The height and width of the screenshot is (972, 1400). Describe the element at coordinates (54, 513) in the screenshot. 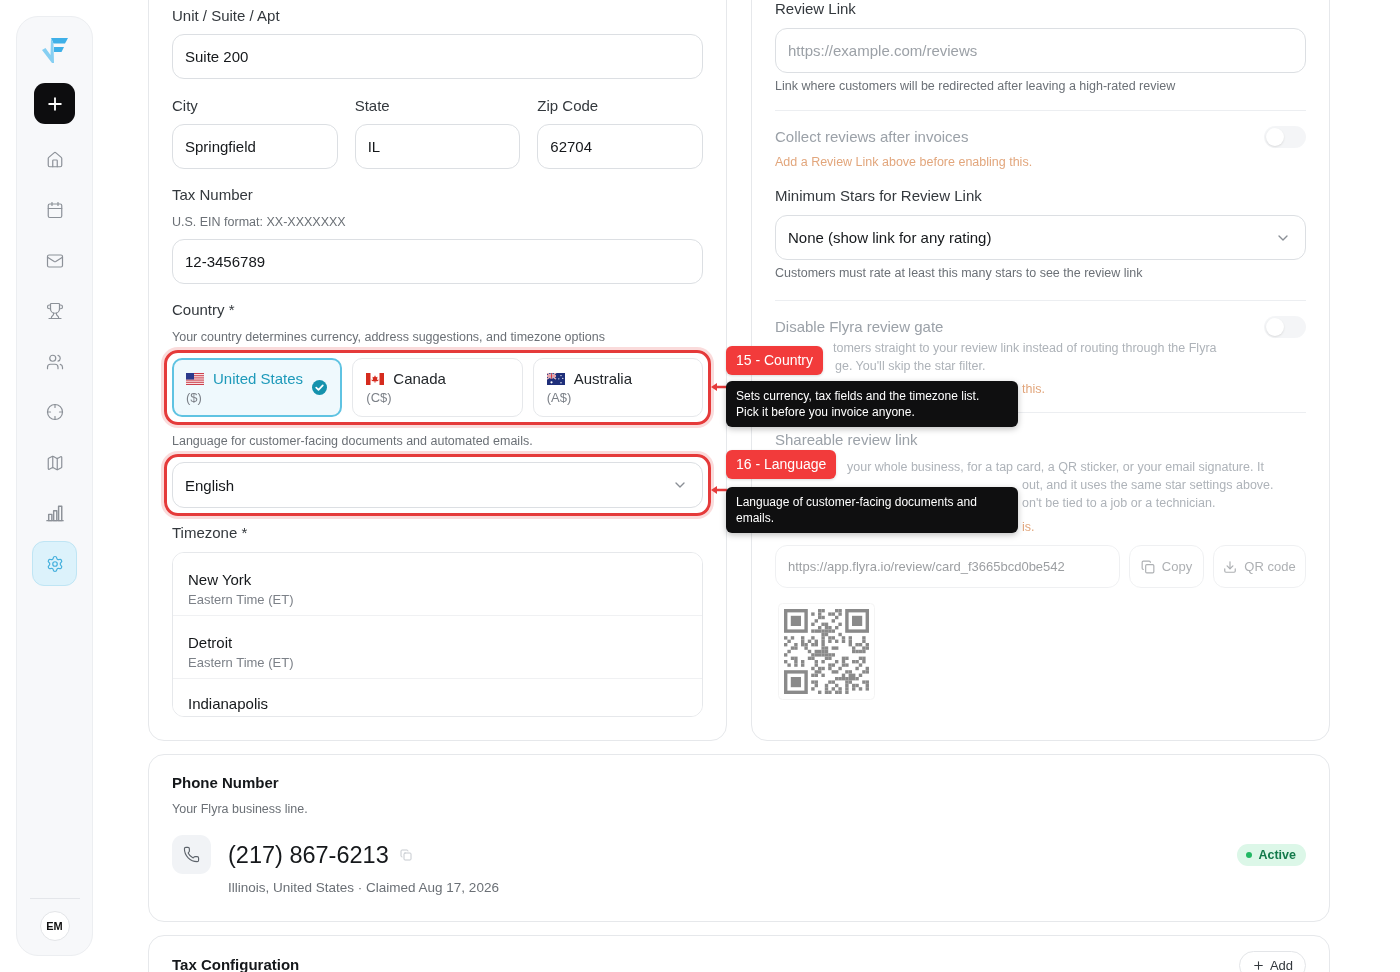

I see `bar-chart-icon` at that location.